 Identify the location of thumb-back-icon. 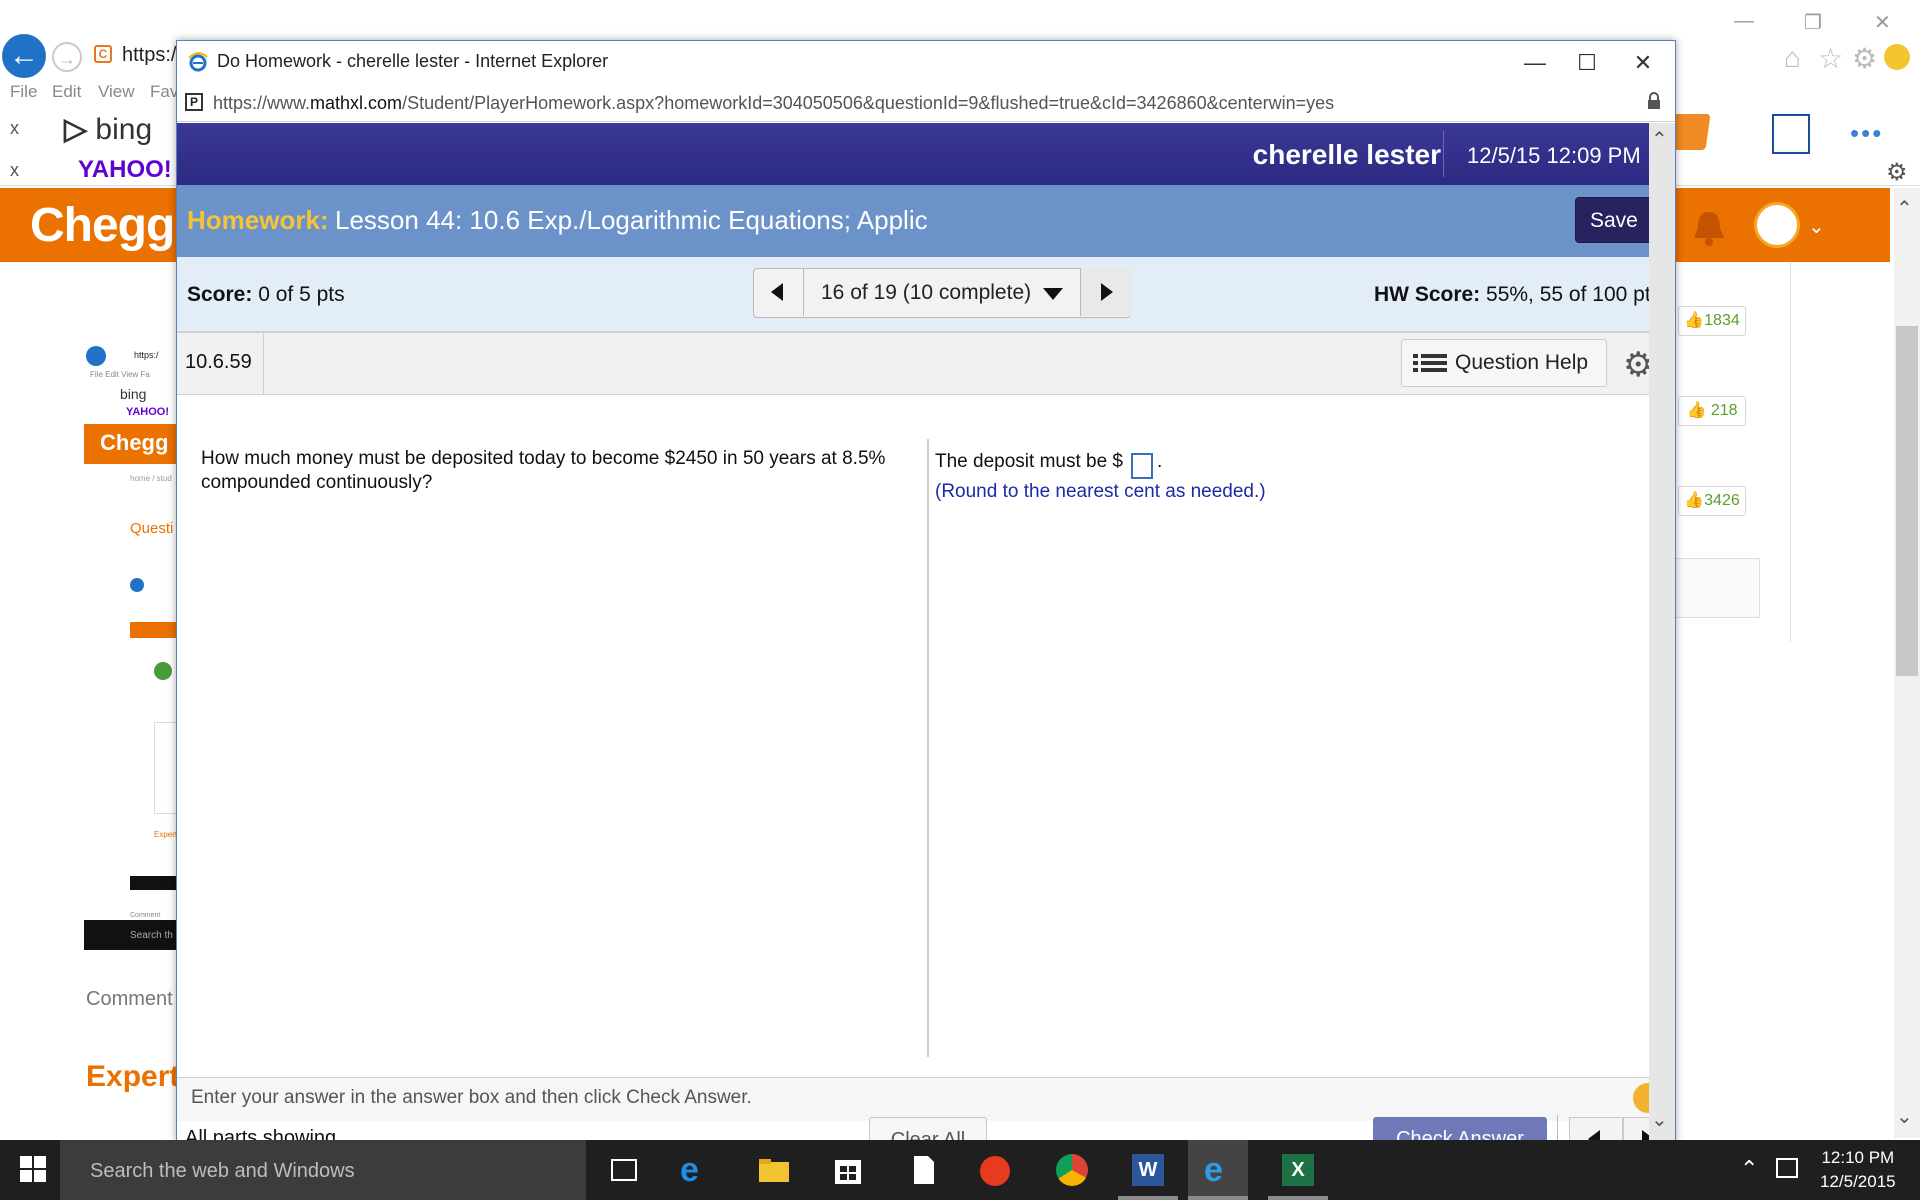
(96, 356).